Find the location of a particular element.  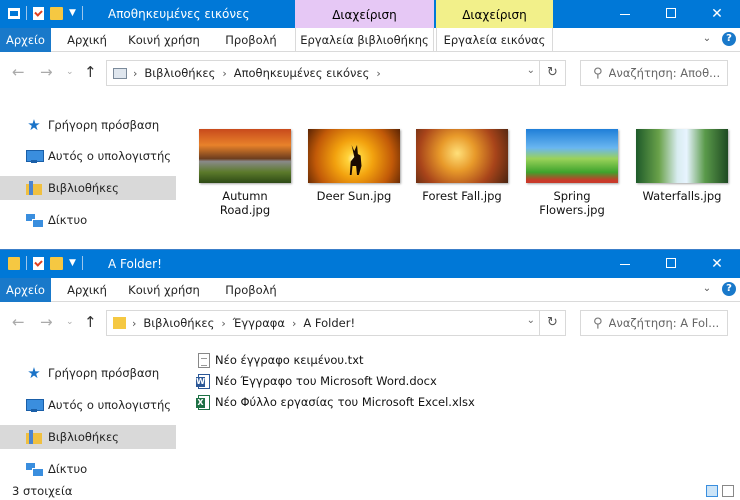

thumbnail-item: Deer Sun.jpg is located at coordinates (354, 166).